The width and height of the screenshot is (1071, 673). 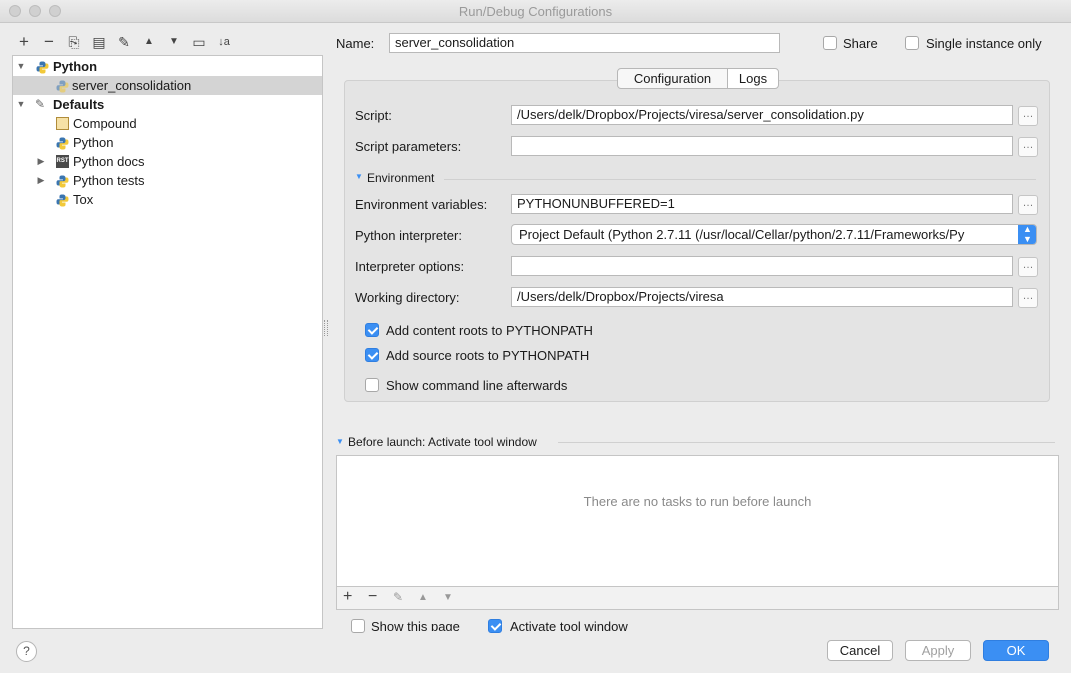 What do you see at coordinates (83, 199) in the screenshot?
I see `tree-label-tox: Tox` at bounding box center [83, 199].